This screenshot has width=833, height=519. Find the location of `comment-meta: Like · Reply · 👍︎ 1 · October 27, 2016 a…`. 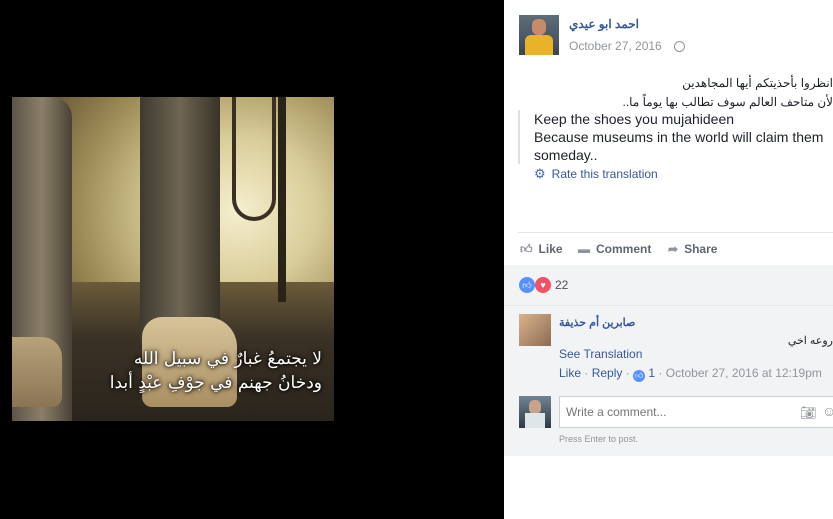

comment-meta: Like · Reply · 👍︎ 1 · October 27, 2016 a… is located at coordinates (690, 374).